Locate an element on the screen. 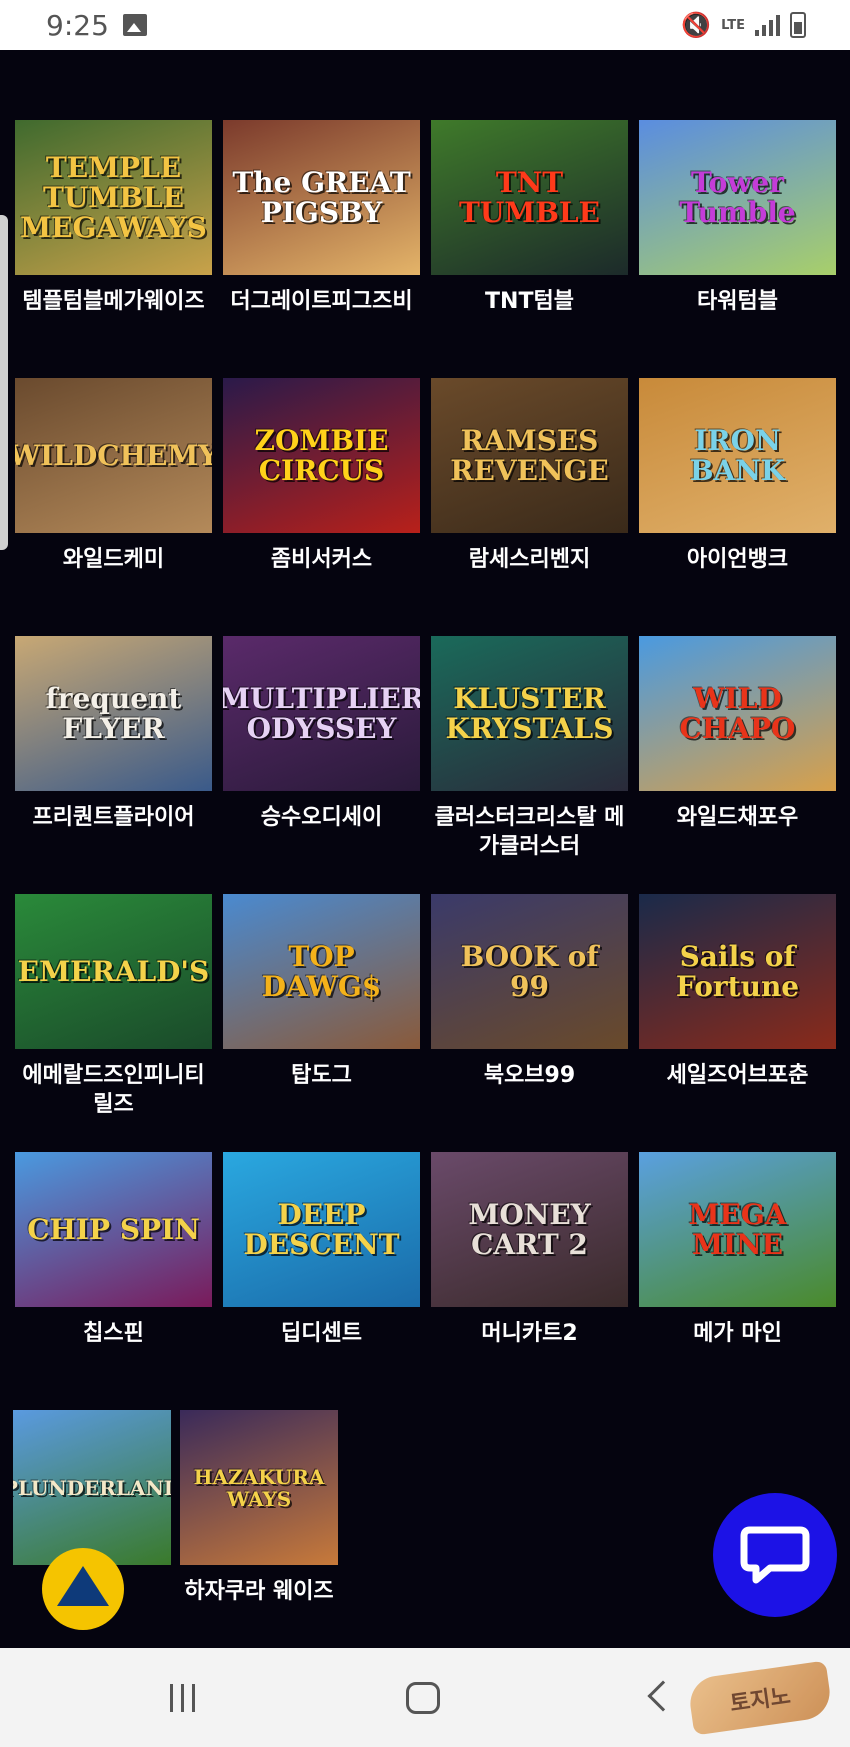 This screenshot has height=1747, width=850. game-card: The GREAT PIGSBY 더그레이트피그즈비 is located at coordinates (321, 249).